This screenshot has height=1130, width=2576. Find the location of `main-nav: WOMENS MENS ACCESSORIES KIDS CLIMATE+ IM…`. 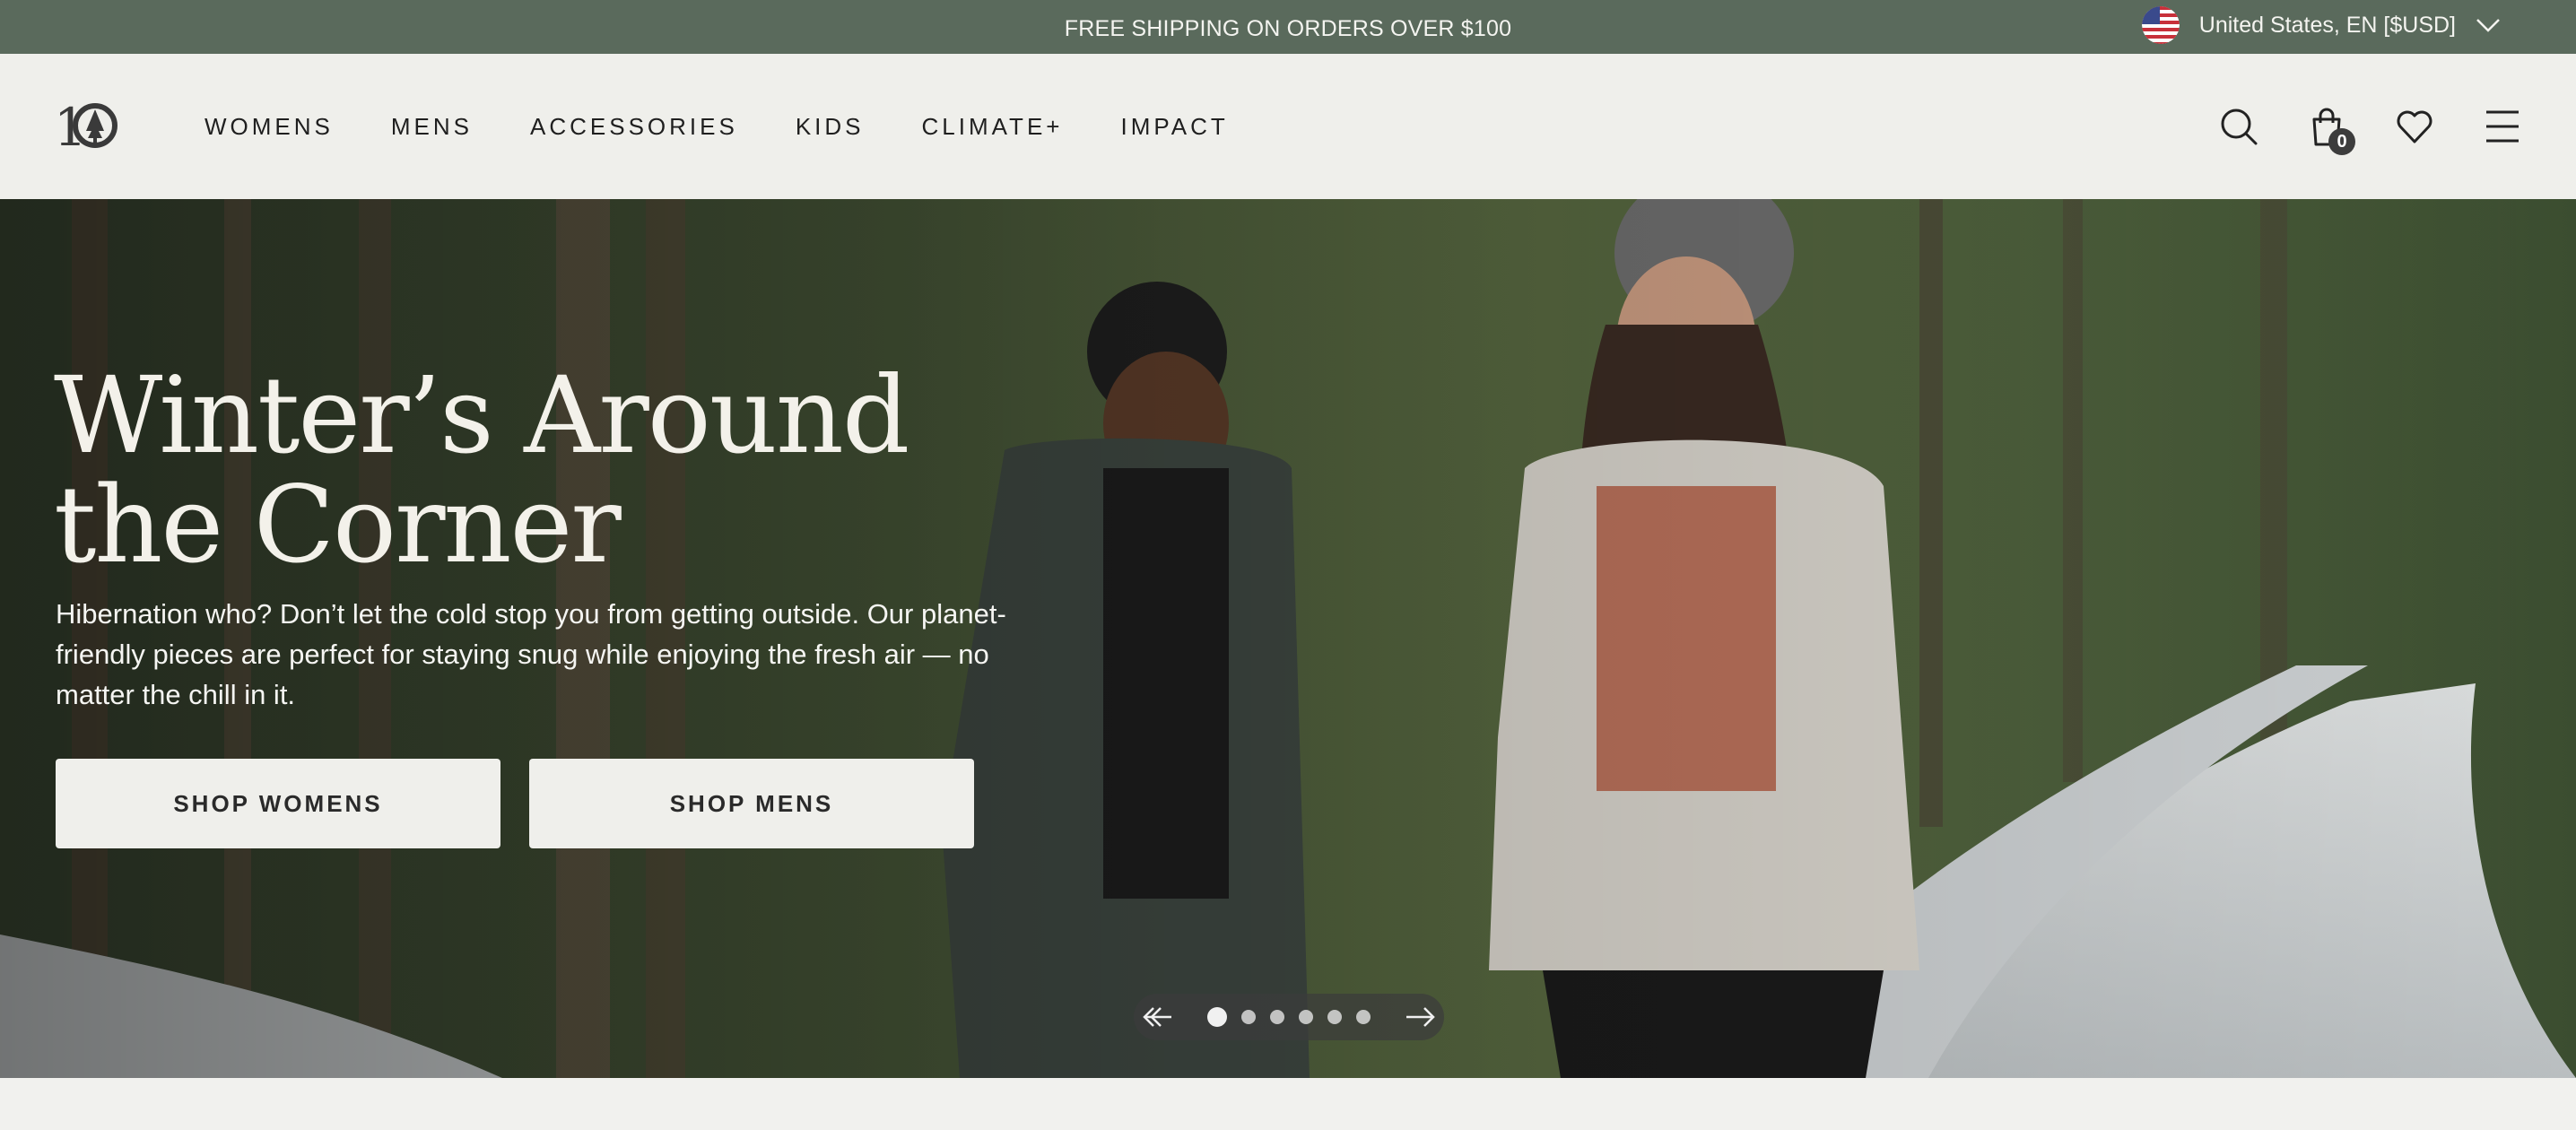

main-nav: WOMENS MENS ACCESSORIES KIDS CLIMATE+ IM… is located at coordinates (717, 126).